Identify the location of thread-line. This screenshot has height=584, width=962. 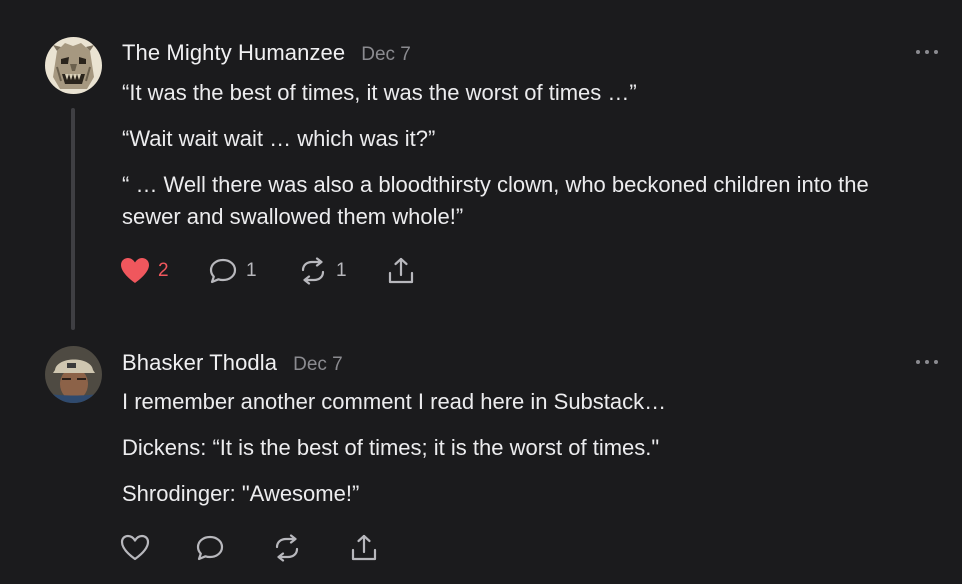
(73, 219).